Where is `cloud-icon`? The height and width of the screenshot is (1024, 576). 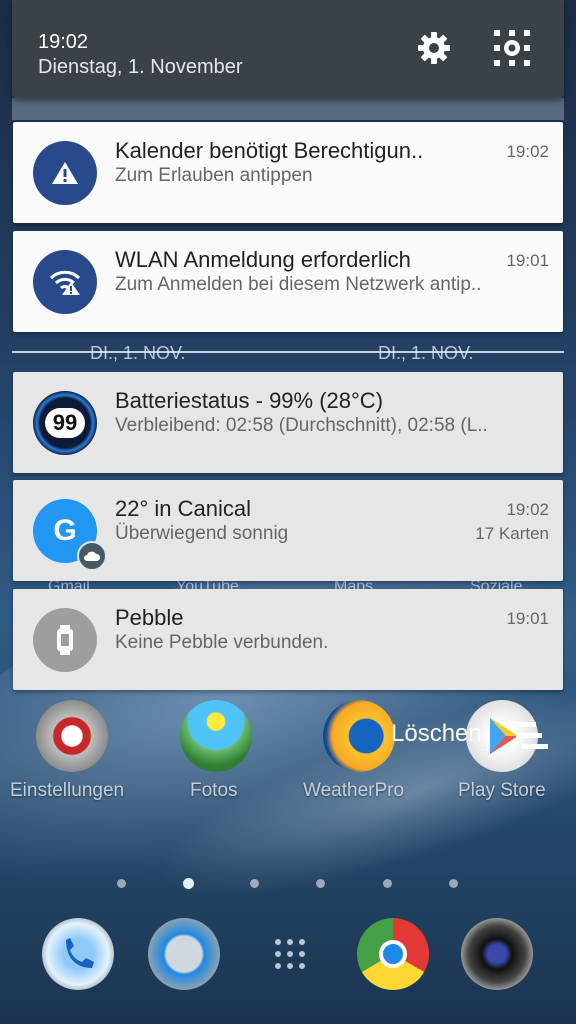
cloud-icon is located at coordinates (92, 556).